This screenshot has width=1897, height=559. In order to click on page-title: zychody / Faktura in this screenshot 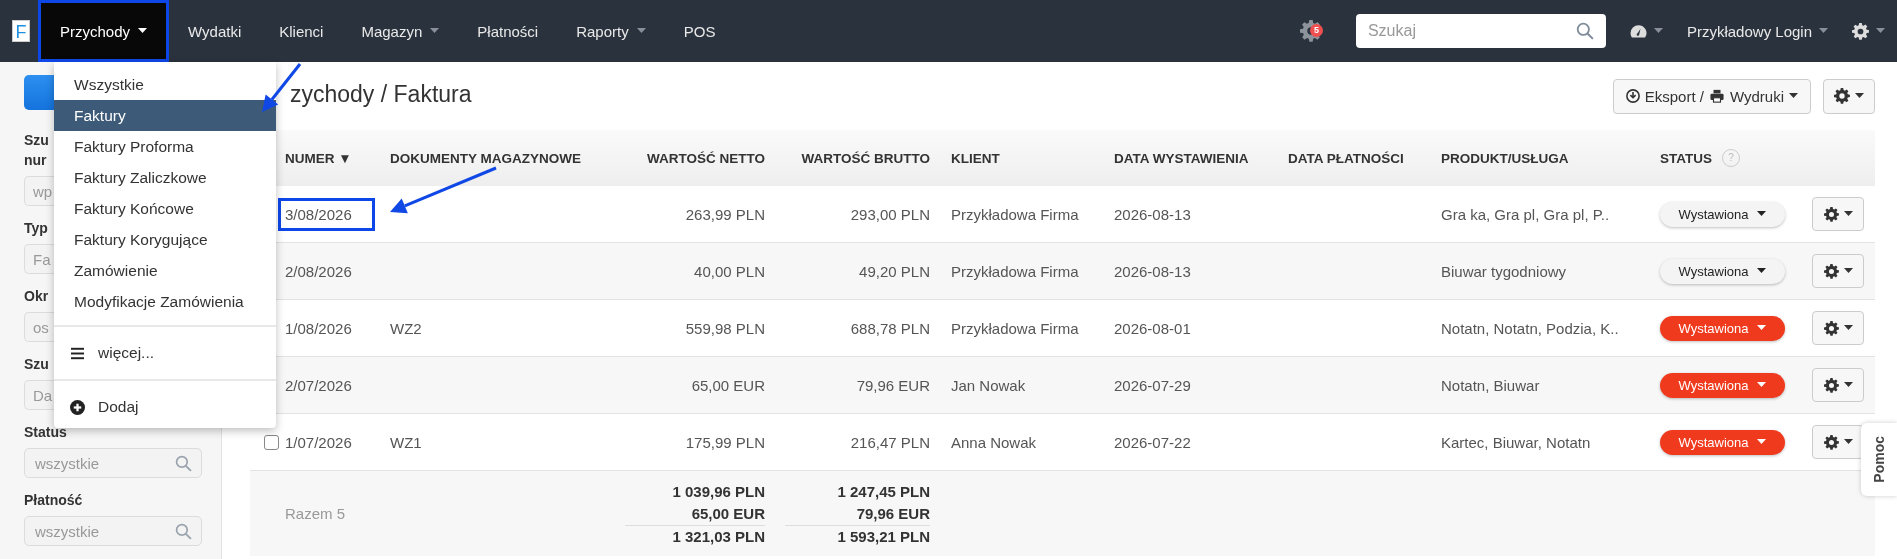, I will do `click(381, 94)`.